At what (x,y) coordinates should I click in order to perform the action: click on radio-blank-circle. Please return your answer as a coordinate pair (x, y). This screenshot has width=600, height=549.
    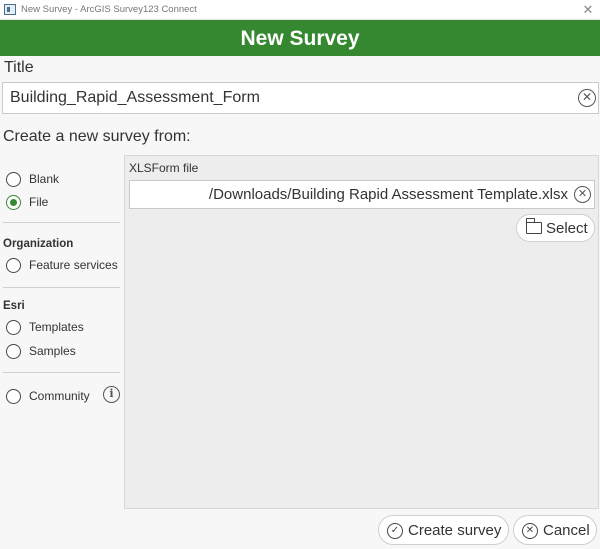
    Looking at the image, I should click on (13, 179).